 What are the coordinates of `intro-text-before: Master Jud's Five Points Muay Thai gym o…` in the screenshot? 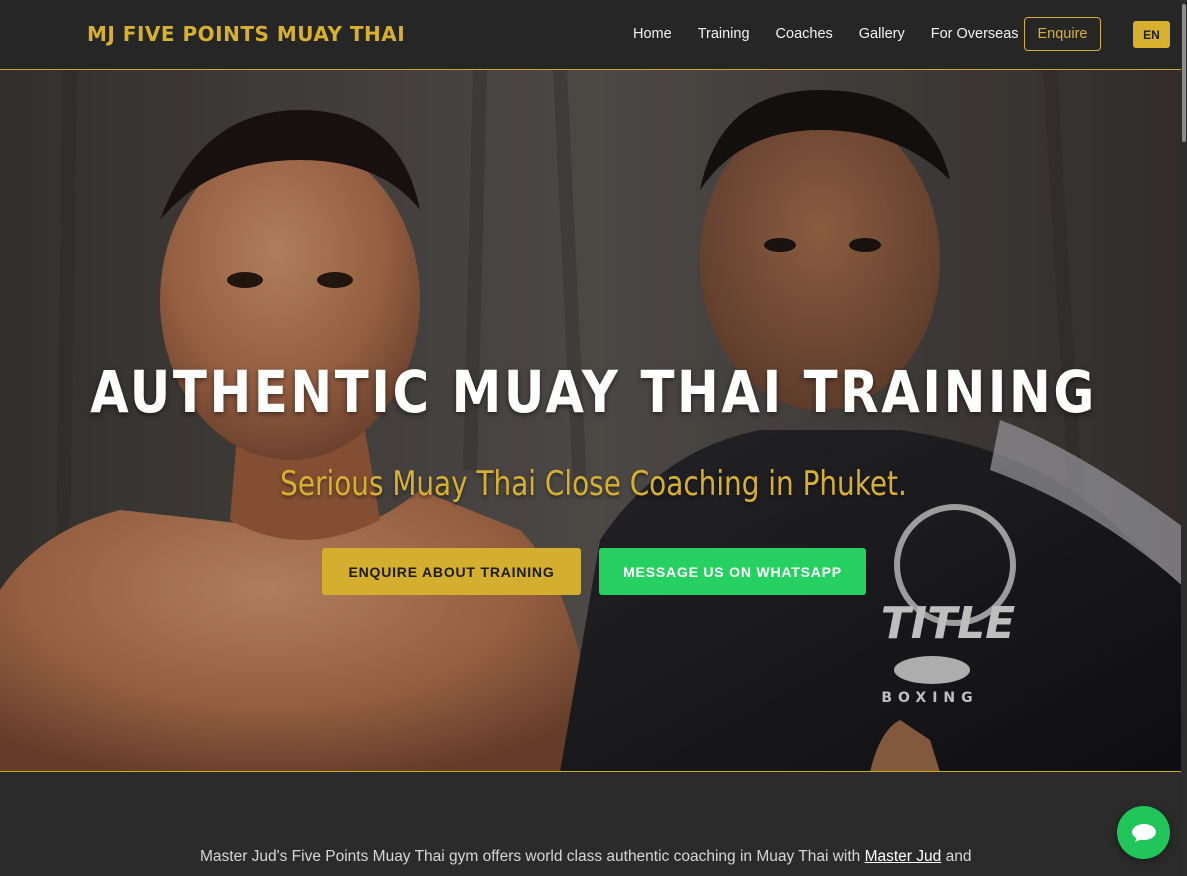 It's located at (532, 856).